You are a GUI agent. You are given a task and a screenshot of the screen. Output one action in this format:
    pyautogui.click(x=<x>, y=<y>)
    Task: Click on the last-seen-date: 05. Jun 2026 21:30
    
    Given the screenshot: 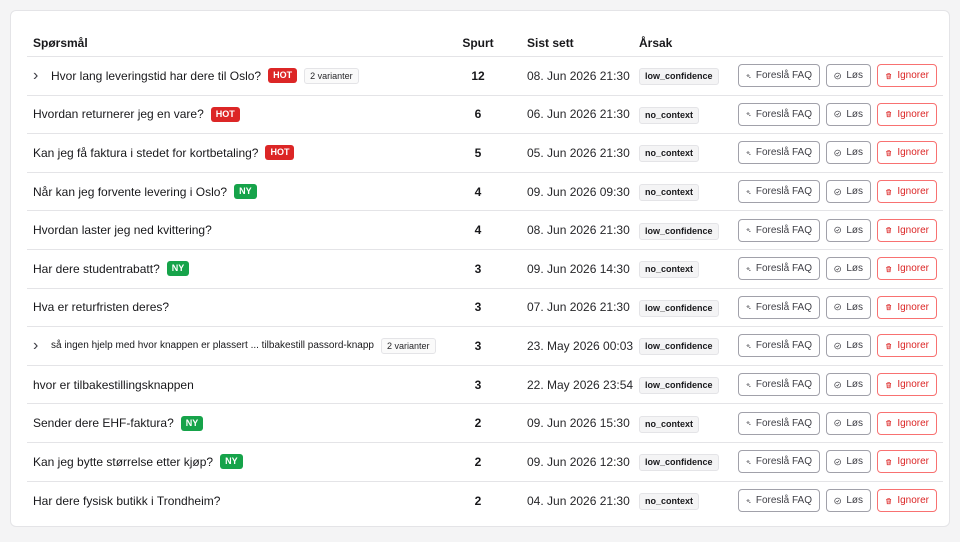 What is the action you would take?
    pyautogui.click(x=578, y=152)
    